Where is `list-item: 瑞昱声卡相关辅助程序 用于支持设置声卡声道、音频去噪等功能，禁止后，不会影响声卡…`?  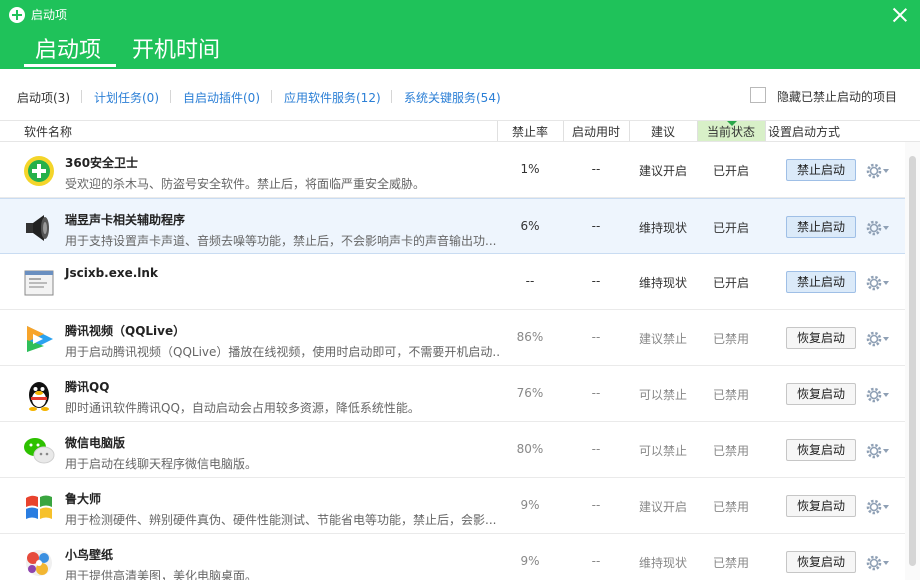 list-item: 瑞昱声卡相关辅助程序 用于支持设置声卡声道、音频去噪等功能，禁止后，不会影响声卡… is located at coordinates (452, 226).